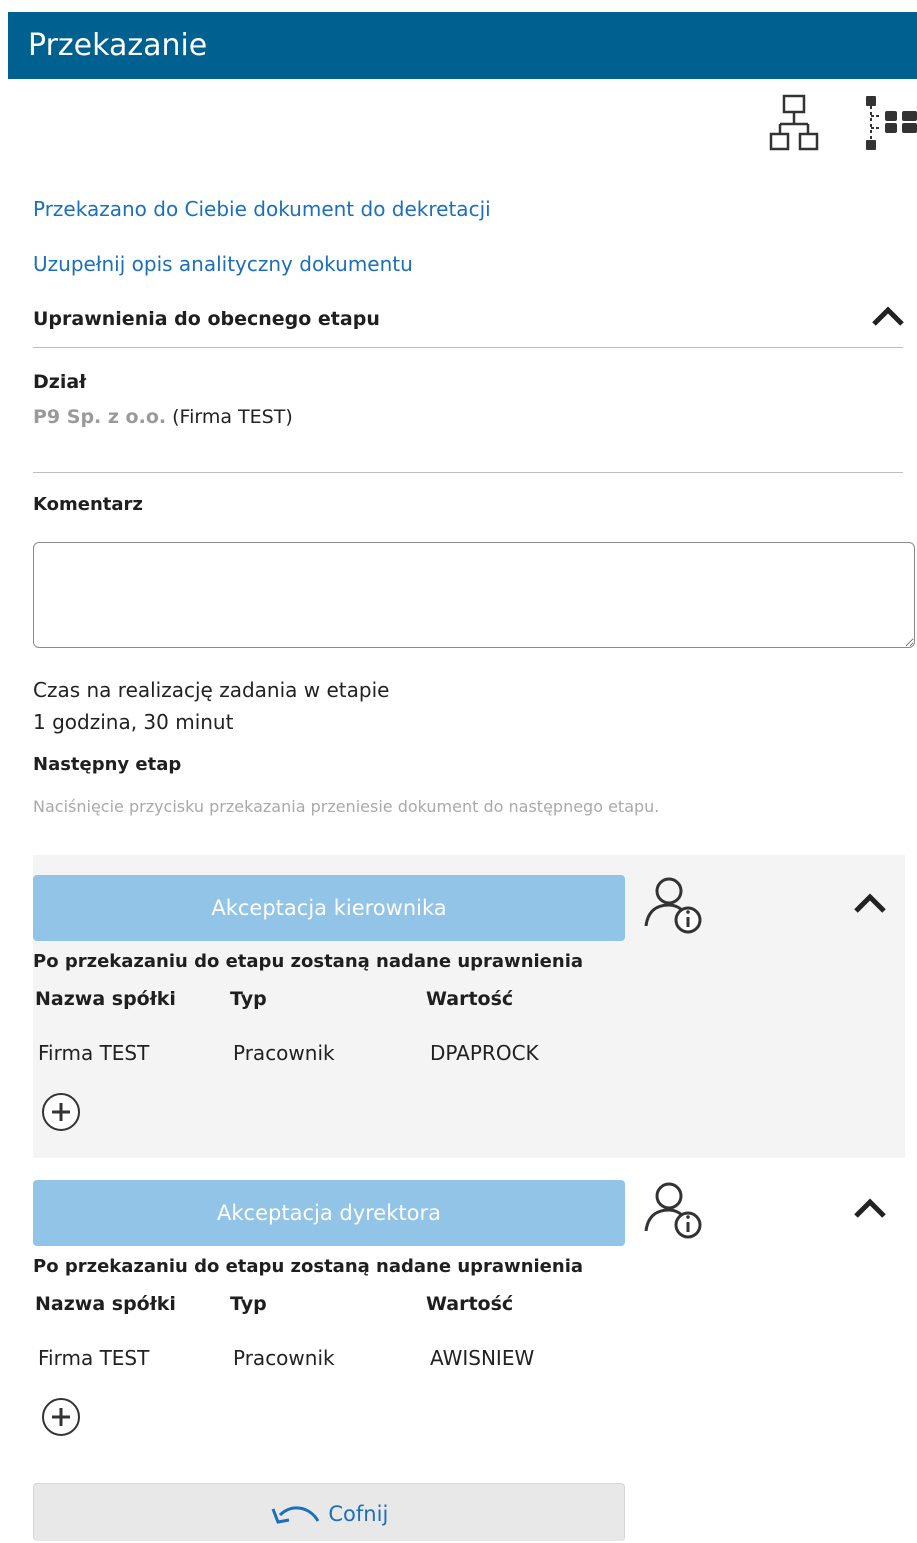 The height and width of the screenshot is (1543, 917). What do you see at coordinates (329, 1213) in the screenshot?
I see `stage-button-director-acceptance: Akceptacja dyrektora` at bounding box center [329, 1213].